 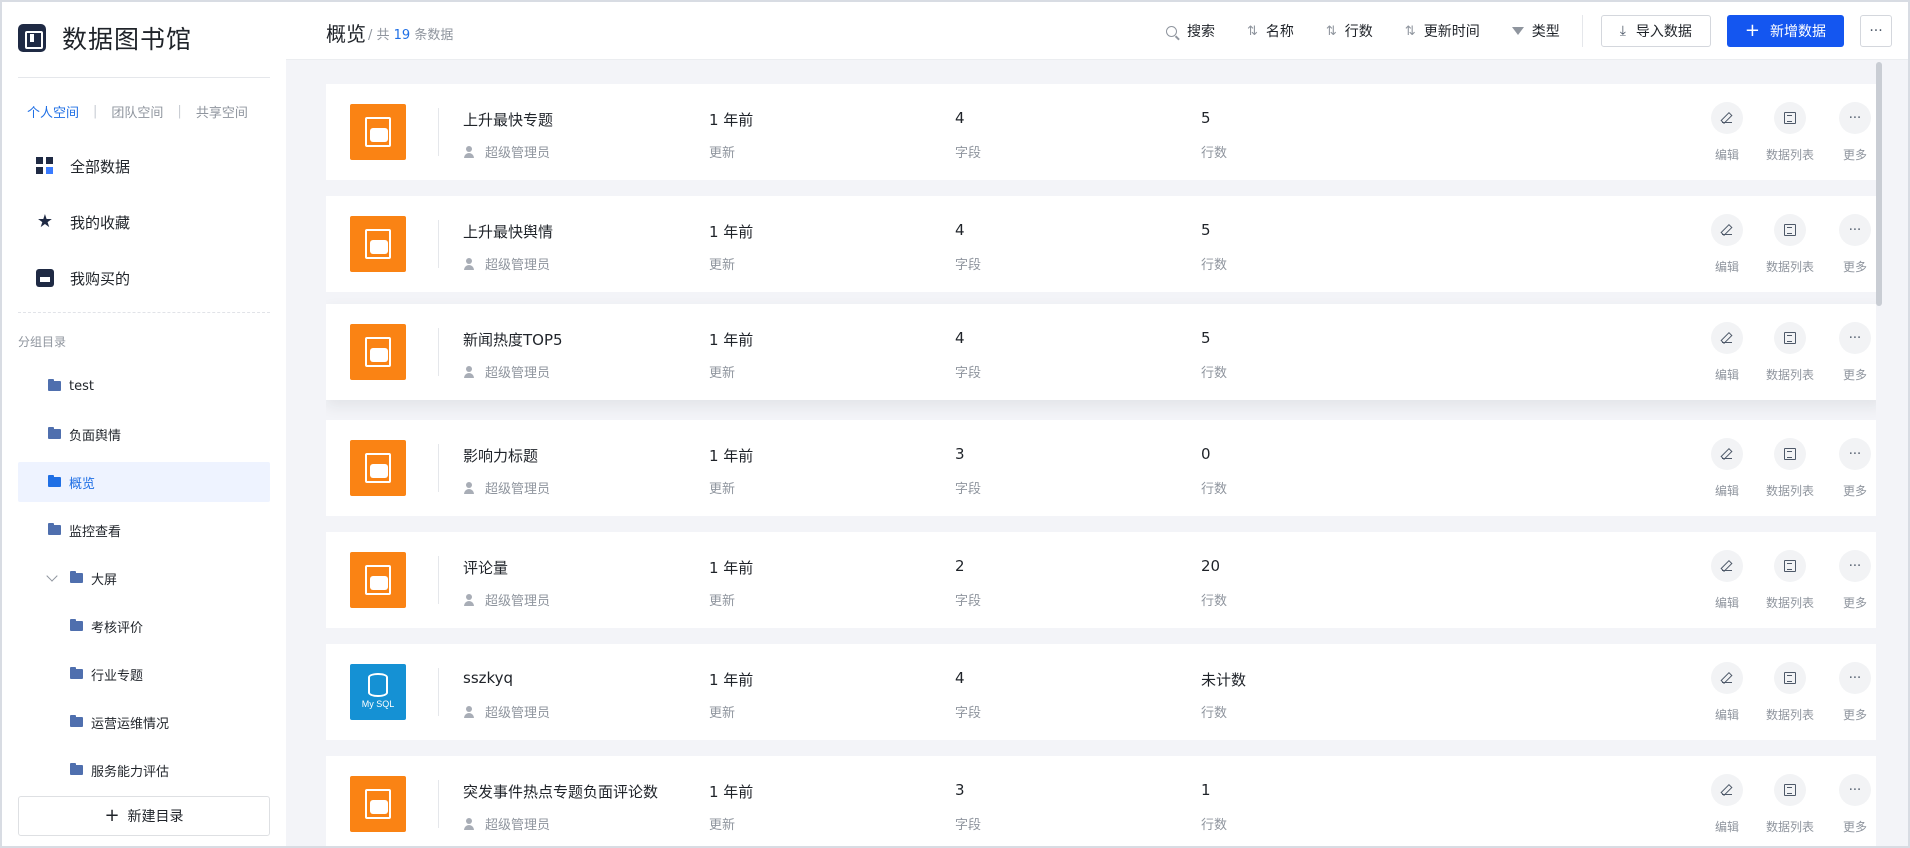 What do you see at coordinates (104, 580) in the screenshot?
I see `folder-label: 大屏` at bounding box center [104, 580].